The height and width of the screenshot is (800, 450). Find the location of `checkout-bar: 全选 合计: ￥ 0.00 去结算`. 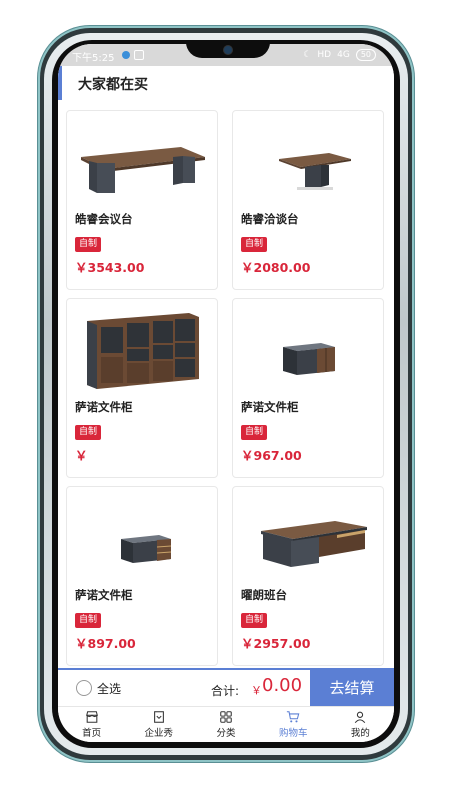

checkout-bar: 全选 合计: ￥ 0.00 去结算 is located at coordinates (226, 687).